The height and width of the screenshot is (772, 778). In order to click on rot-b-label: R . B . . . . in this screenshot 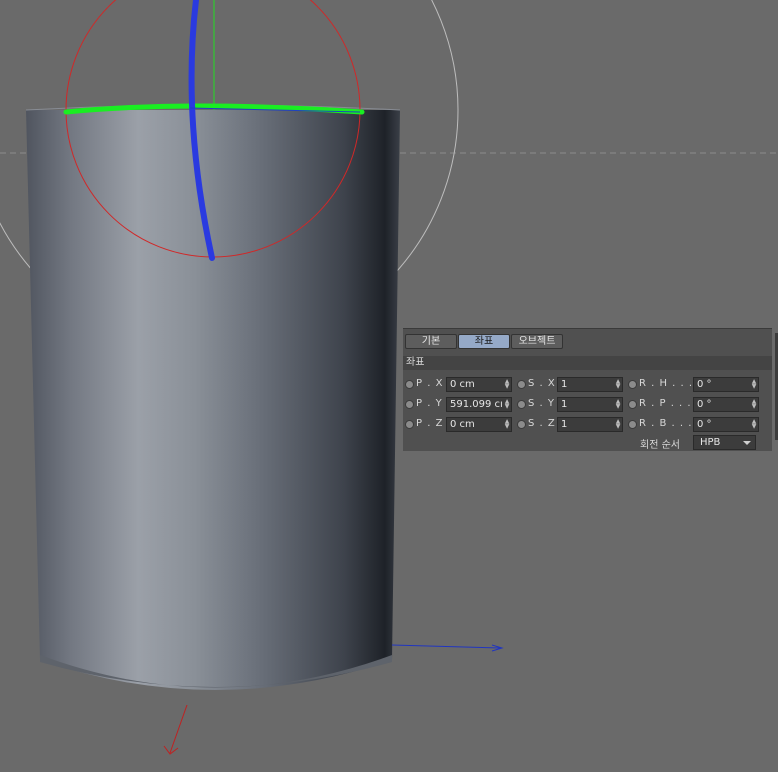, I will do `click(670, 423)`.